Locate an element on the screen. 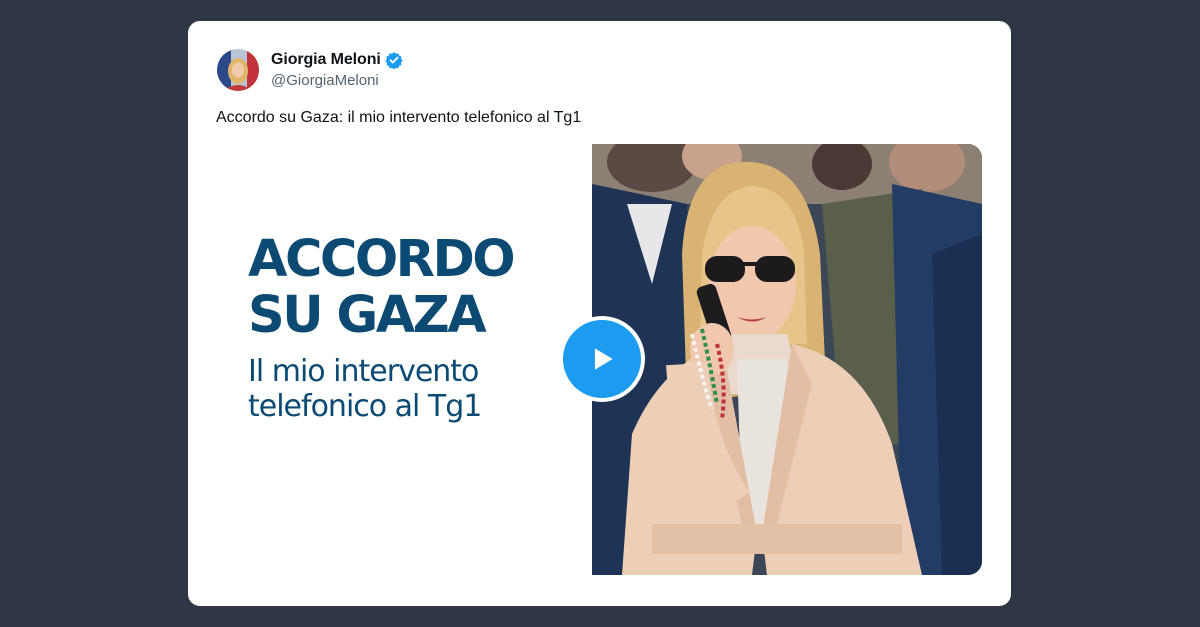 The height and width of the screenshot is (627, 1200). avatar is located at coordinates (238, 70).